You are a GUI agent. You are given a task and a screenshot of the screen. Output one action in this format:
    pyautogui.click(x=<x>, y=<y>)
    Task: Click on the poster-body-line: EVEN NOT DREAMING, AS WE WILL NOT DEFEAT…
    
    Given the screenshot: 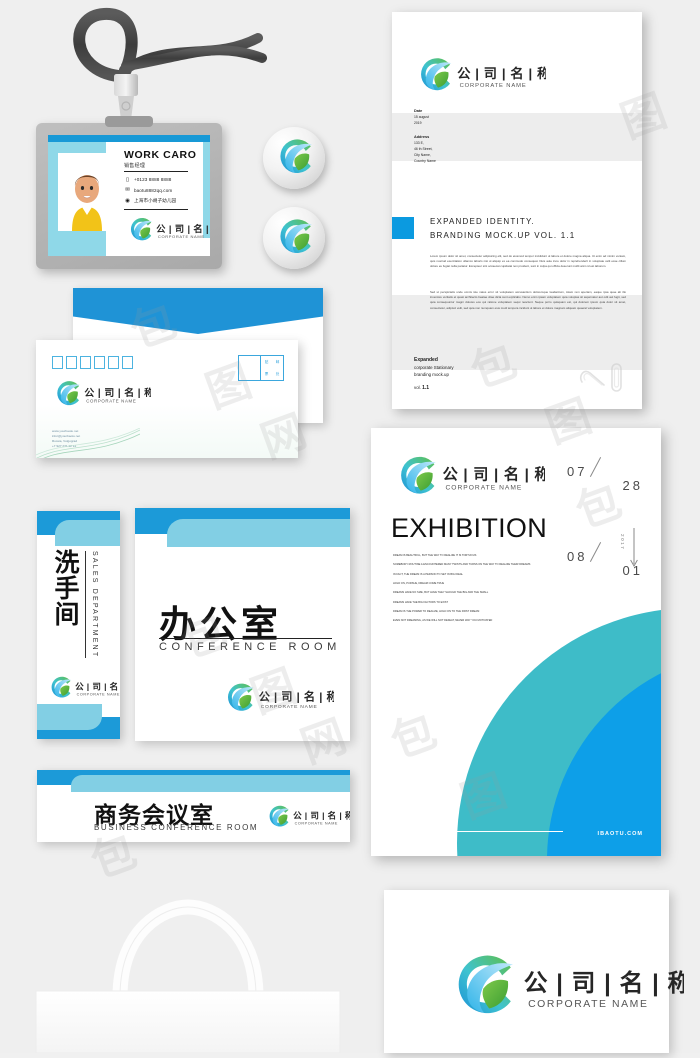 What is the action you would take?
    pyautogui.click(x=443, y=621)
    